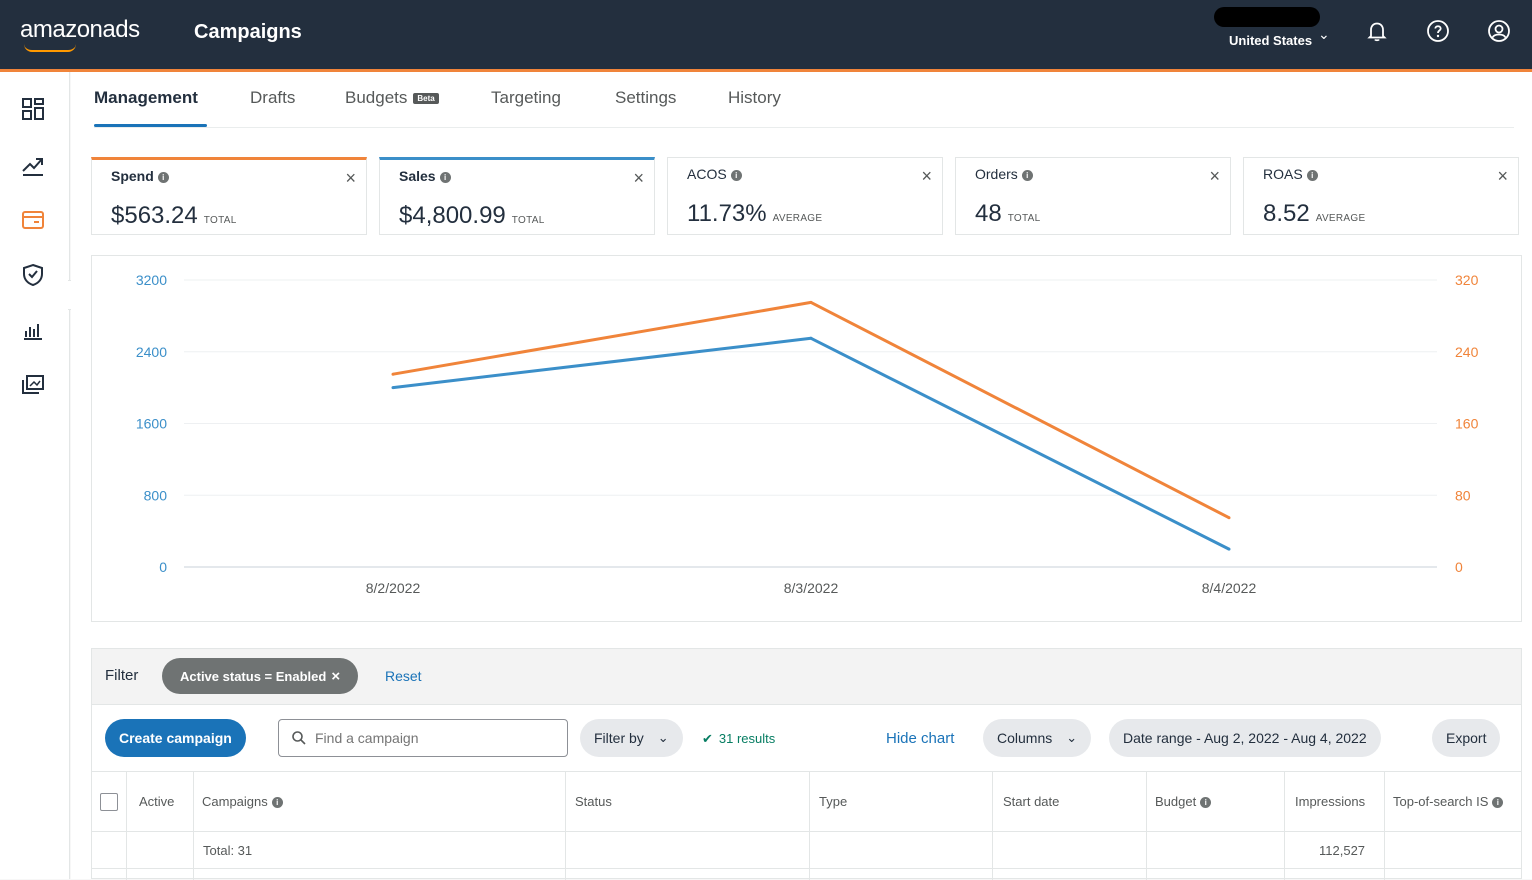 The height and width of the screenshot is (880, 1532). What do you see at coordinates (1267, 17) in the screenshot?
I see `account-name-redacted` at bounding box center [1267, 17].